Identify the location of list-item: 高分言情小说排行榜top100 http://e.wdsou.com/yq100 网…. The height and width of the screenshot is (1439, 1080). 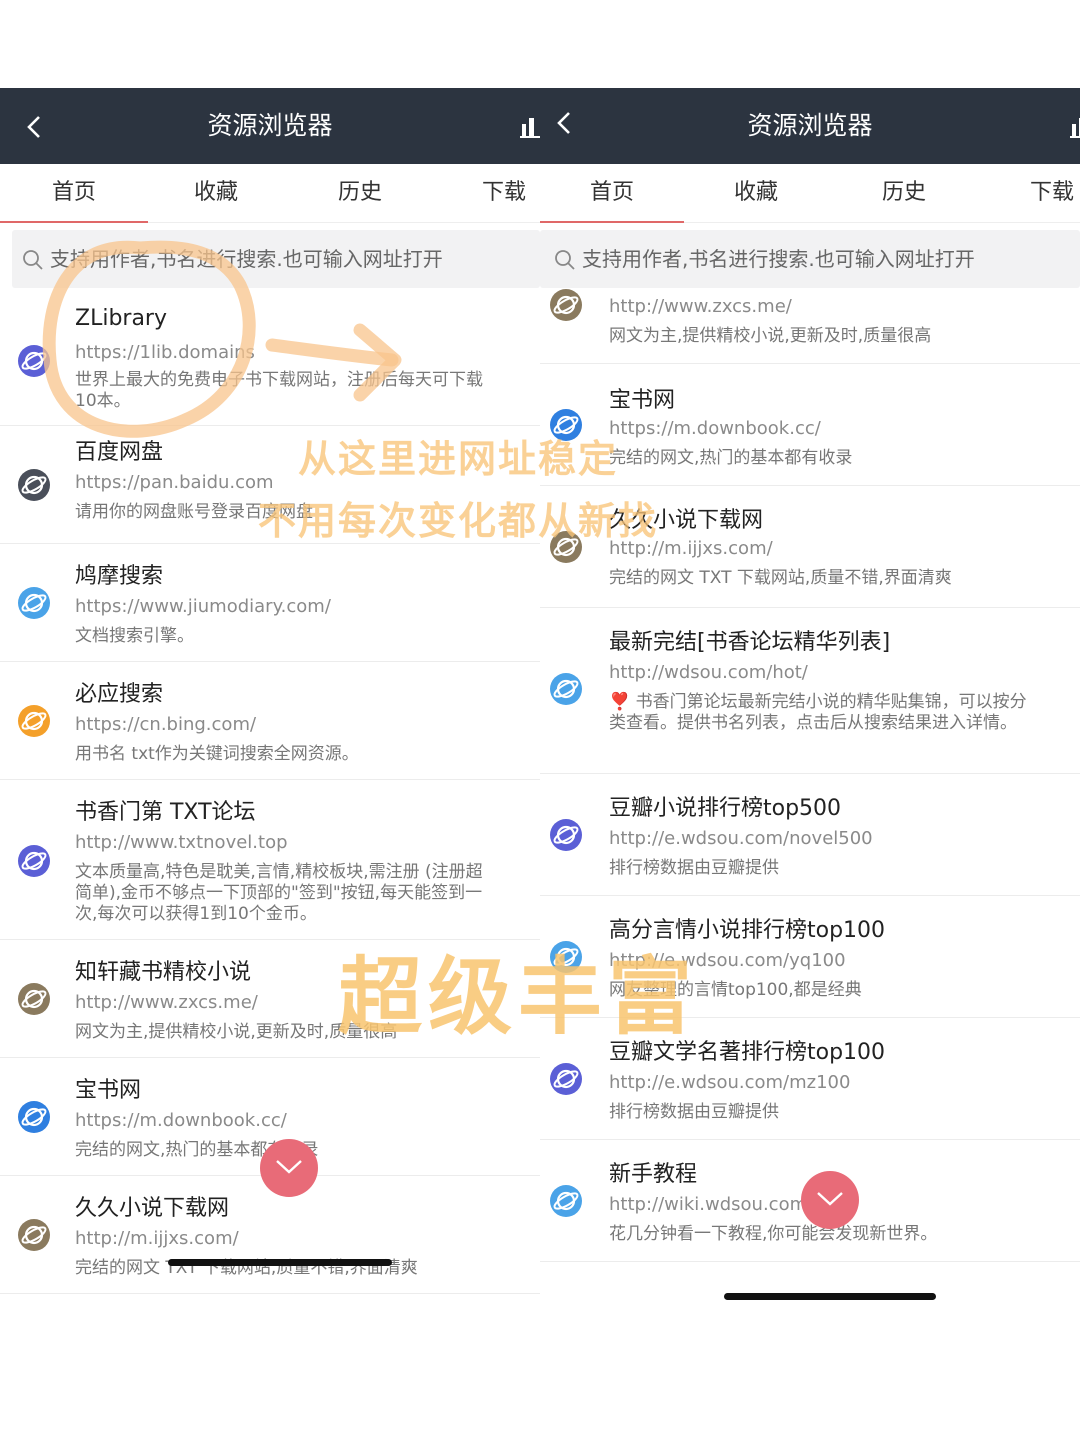
(810, 957).